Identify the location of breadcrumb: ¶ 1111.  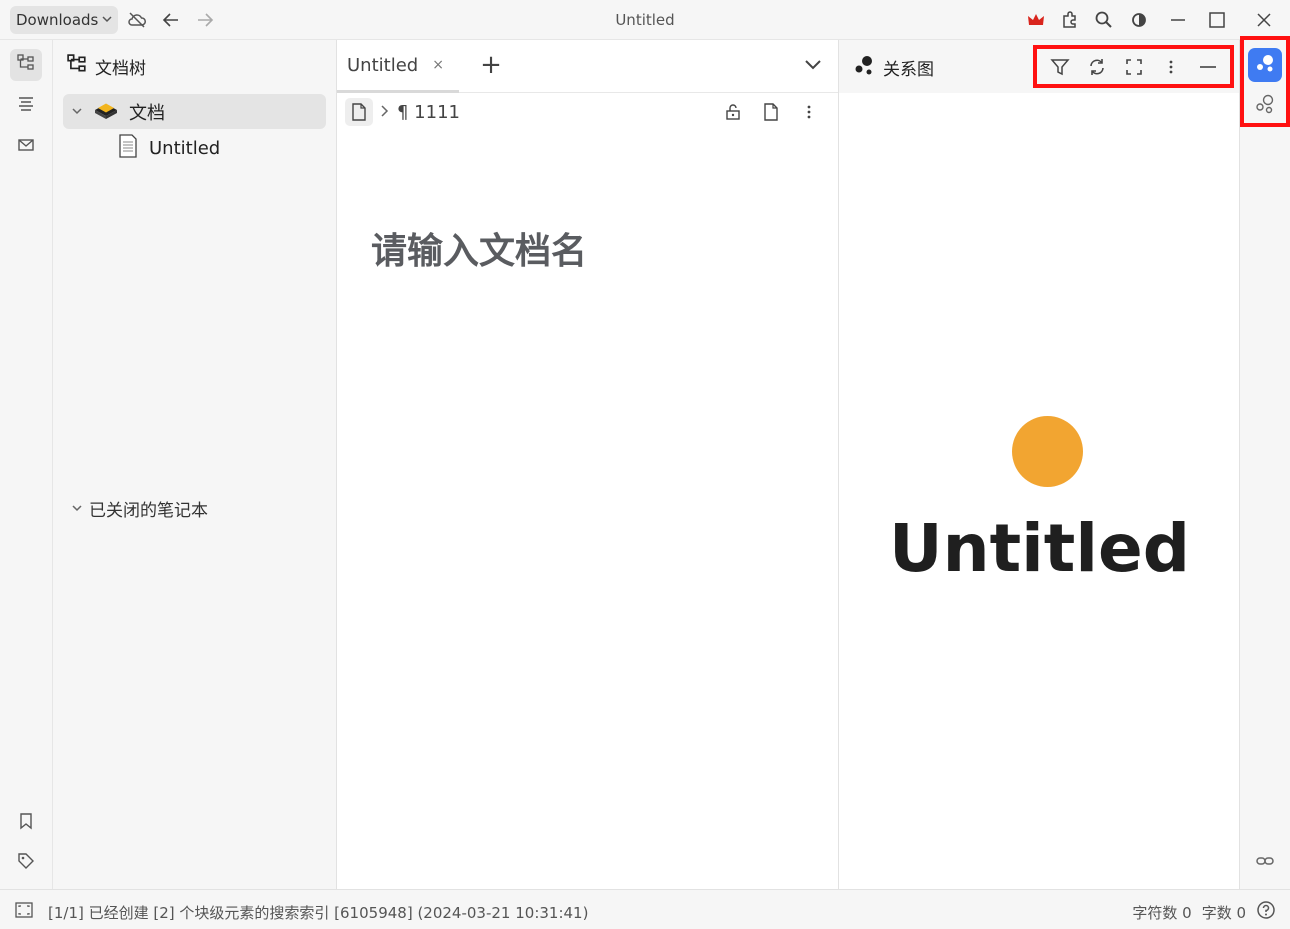
(402, 112).